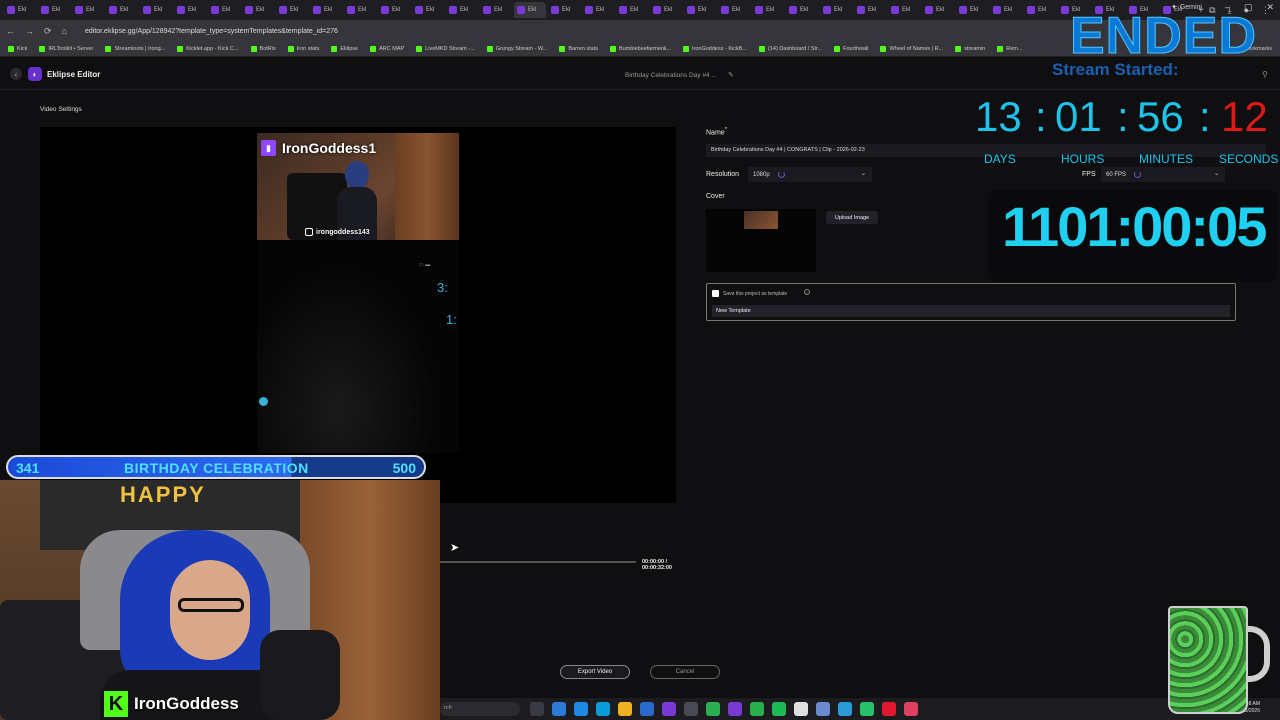 The height and width of the screenshot is (720, 1280). Describe the element at coordinates (578, 49) in the screenshot. I see `bookmark-item: Barren stats` at that location.